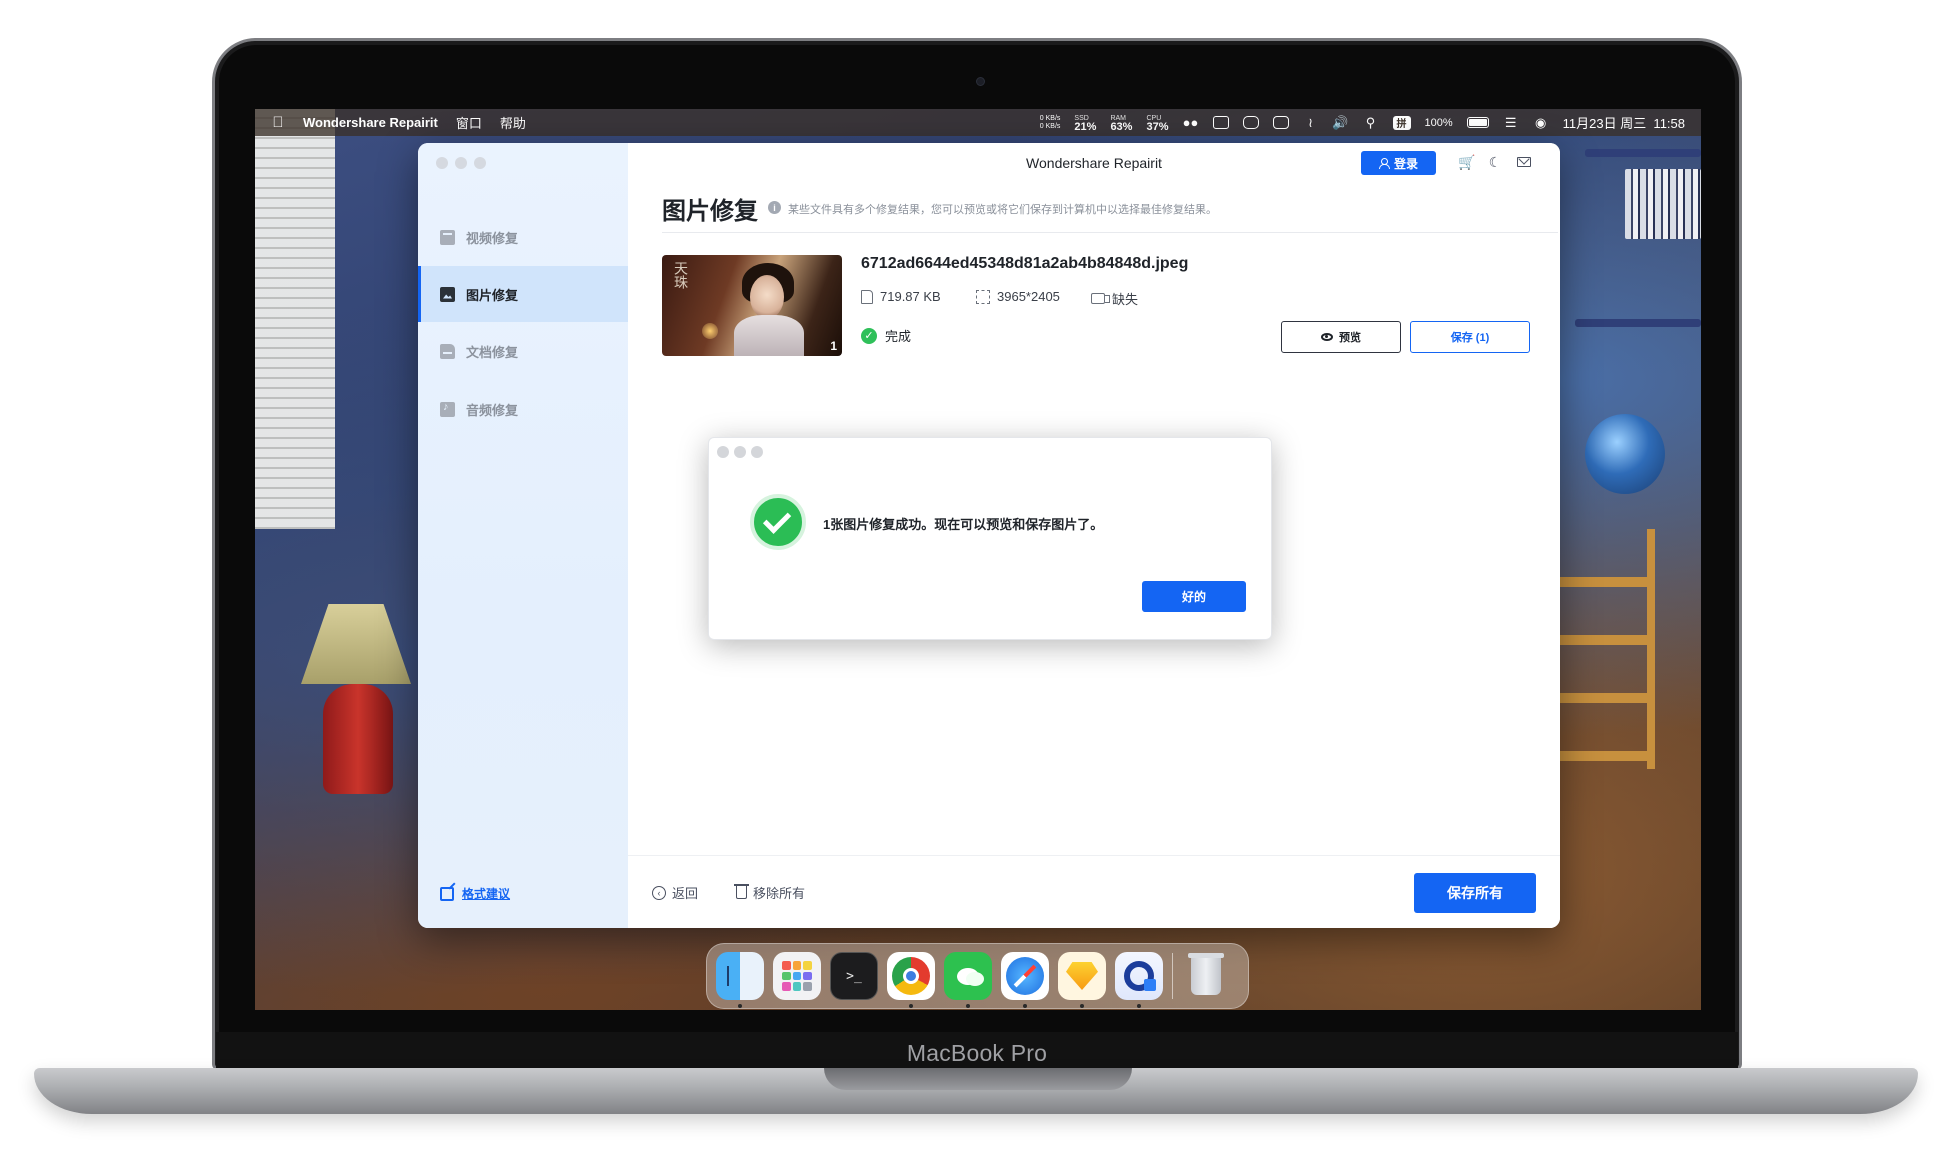  I want to click on device-label: MacBook Pro, so click(977, 1053).